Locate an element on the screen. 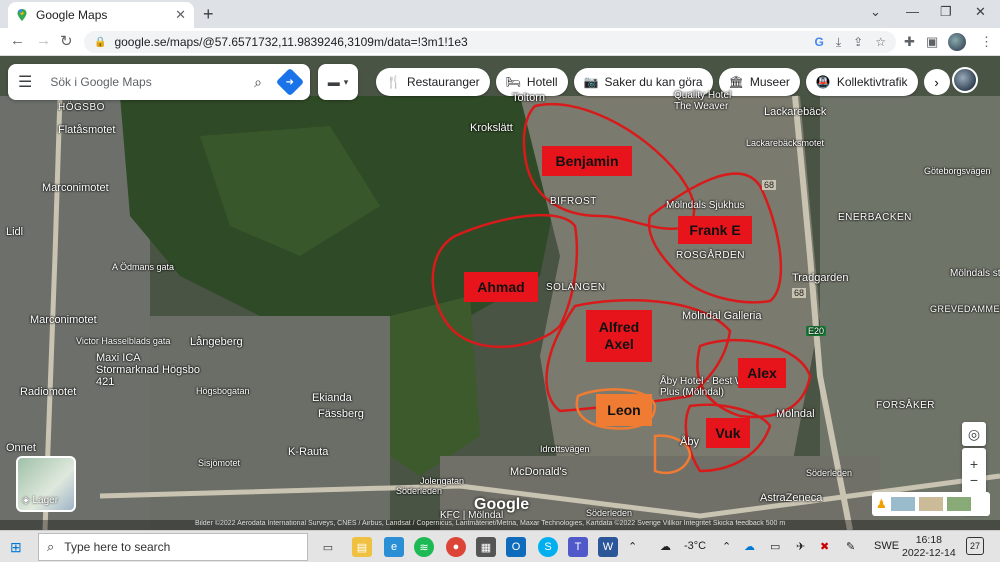 Image resolution: width=1000 pixels, height=562 pixels. place-label: AstraZeneca is located at coordinates (791, 498).